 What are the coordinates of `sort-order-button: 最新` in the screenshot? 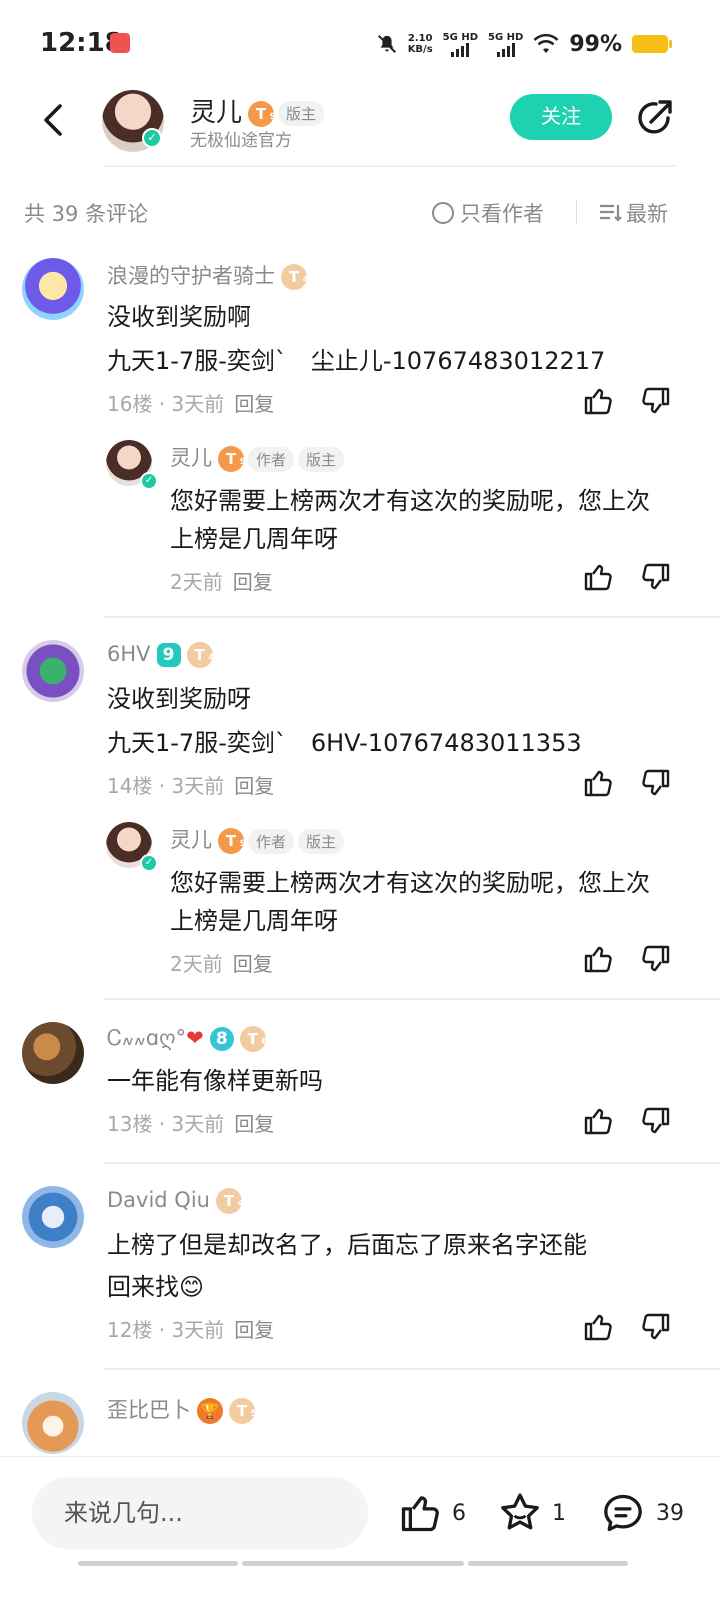 It's located at (633, 213).